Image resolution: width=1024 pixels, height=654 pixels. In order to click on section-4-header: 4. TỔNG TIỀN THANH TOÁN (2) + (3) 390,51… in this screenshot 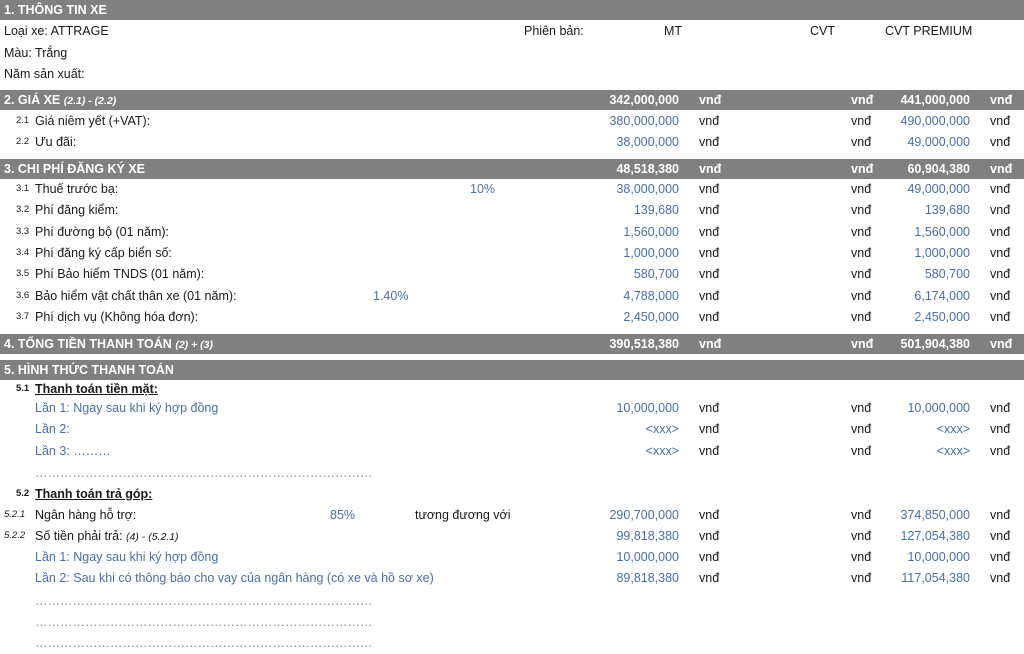, I will do `click(512, 344)`.